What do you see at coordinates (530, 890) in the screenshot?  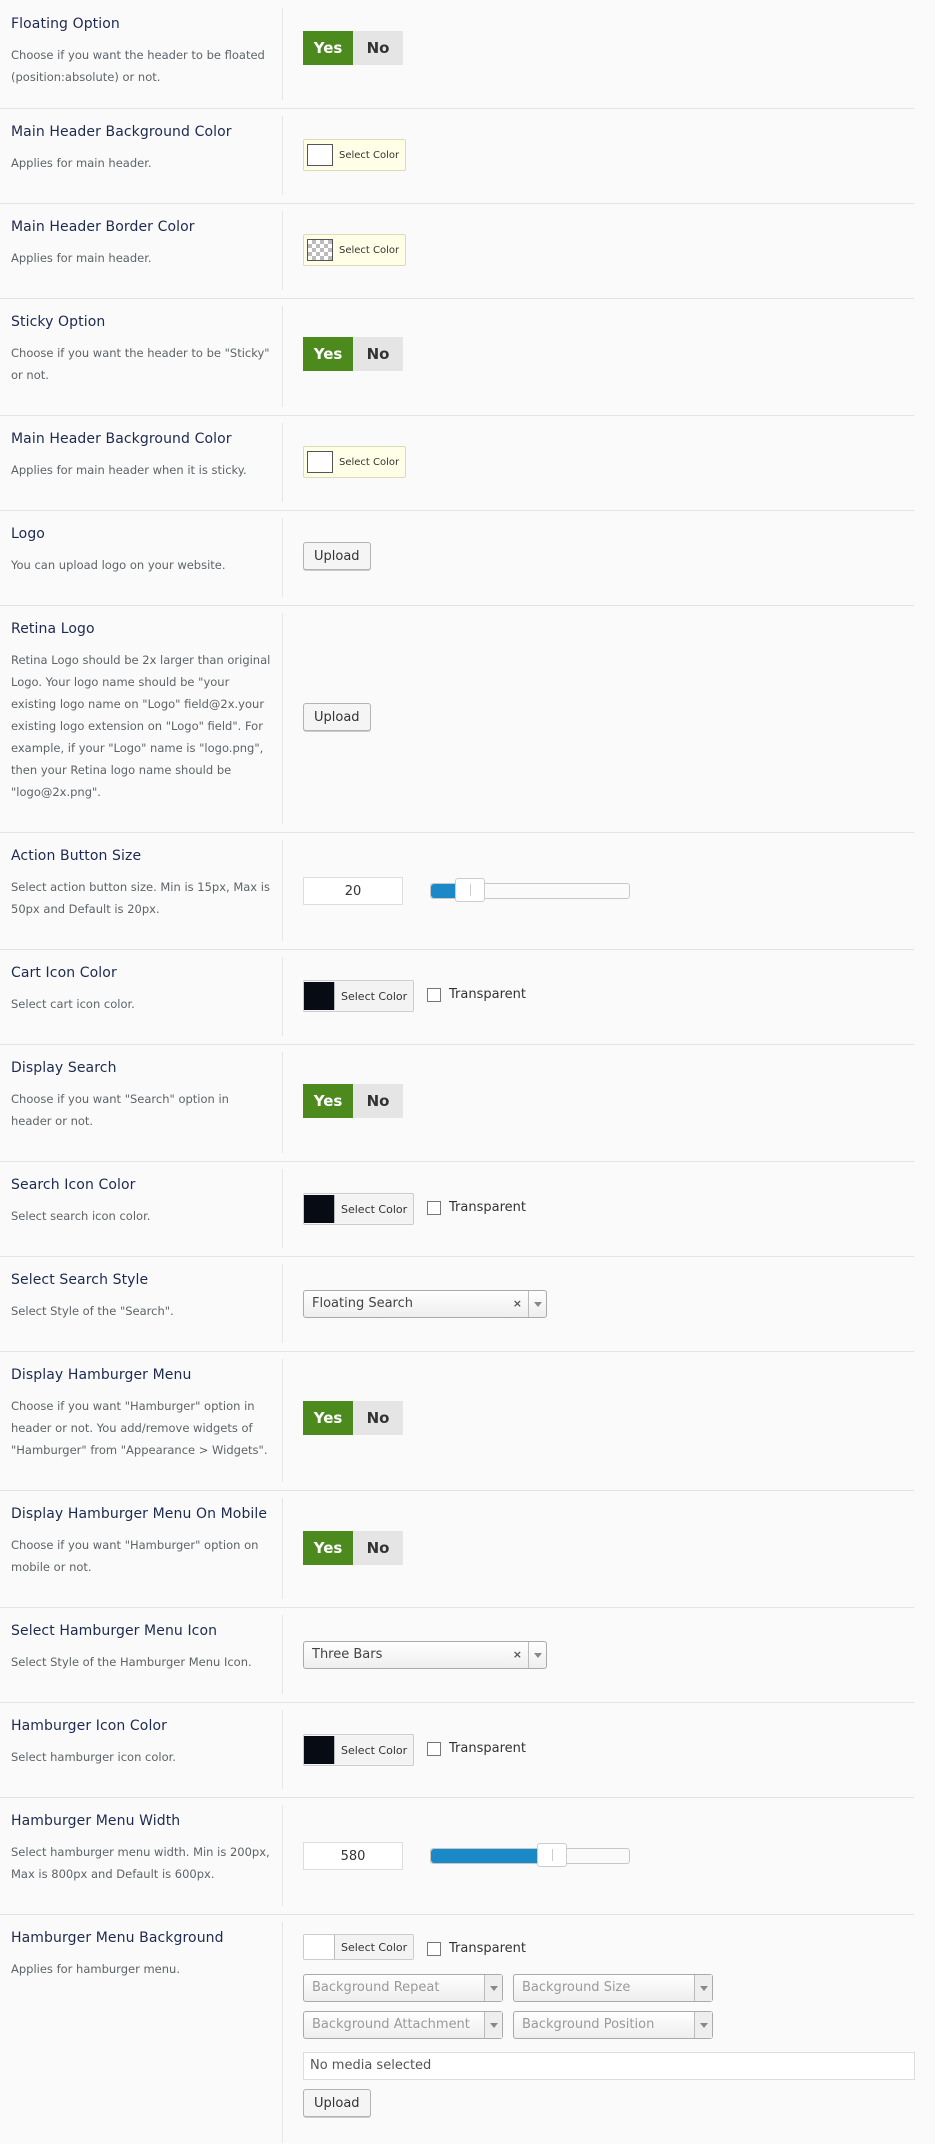 I see `action-button-size-slider` at bounding box center [530, 890].